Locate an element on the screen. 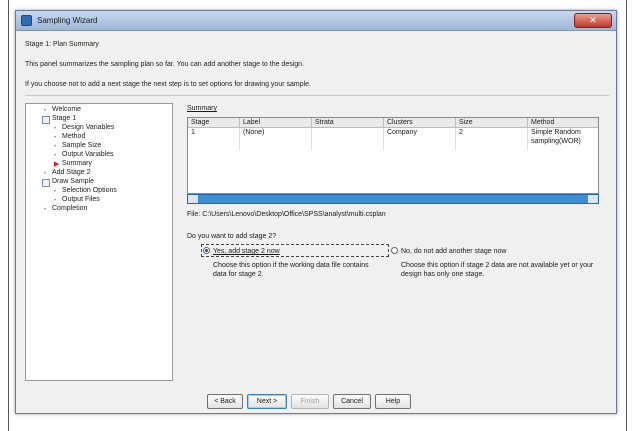  scroll-right-icon is located at coordinates (593, 199).